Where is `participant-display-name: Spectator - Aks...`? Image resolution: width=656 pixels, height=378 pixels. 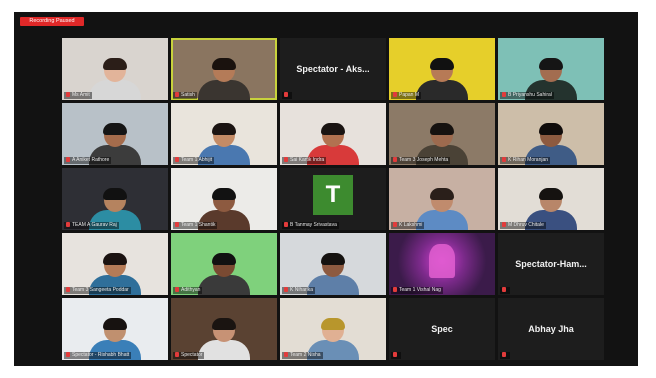 participant-display-name: Spectator - Aks... is located at coordinates (333, 69).